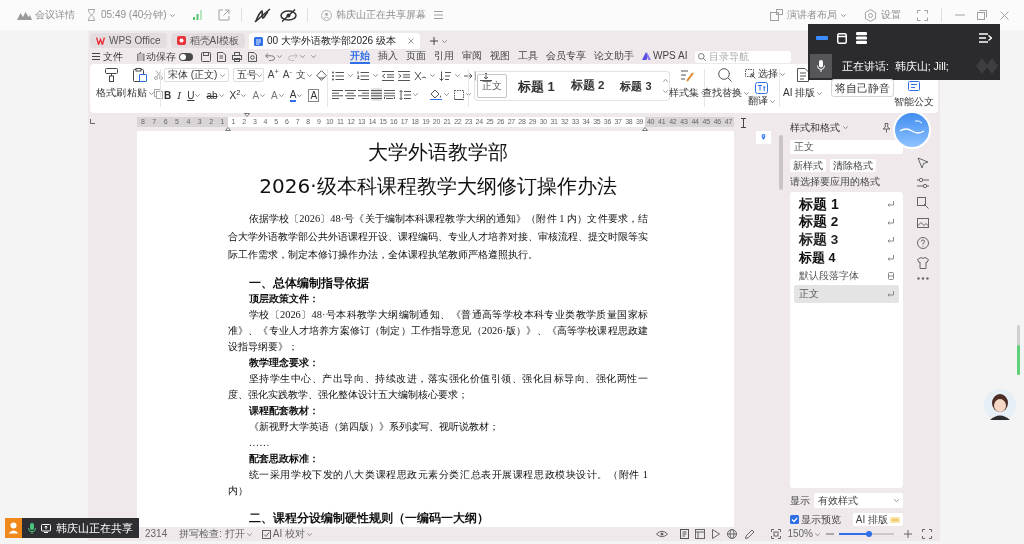 This screenshot has height=544, width=1024. I want to click on undo-icon, so click(270, 56).